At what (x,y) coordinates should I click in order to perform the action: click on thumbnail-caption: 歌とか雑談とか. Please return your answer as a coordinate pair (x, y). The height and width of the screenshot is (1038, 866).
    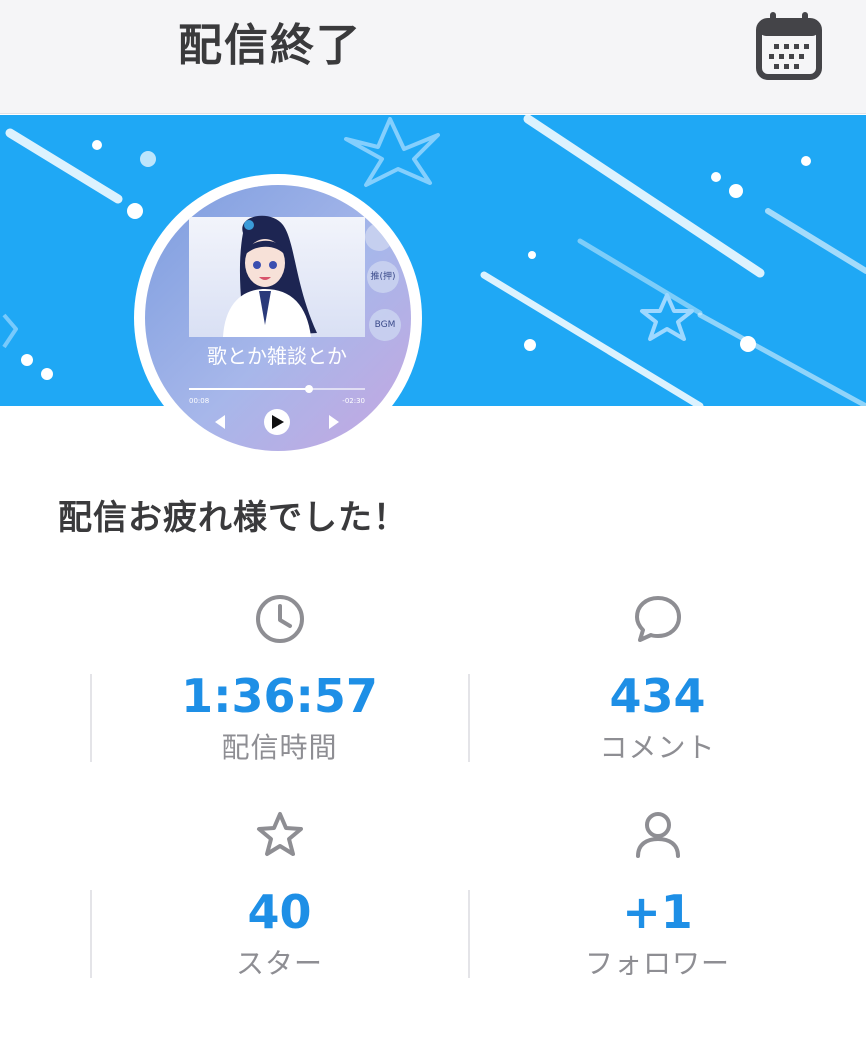
    Looking at the image, I should click on (277, 356).